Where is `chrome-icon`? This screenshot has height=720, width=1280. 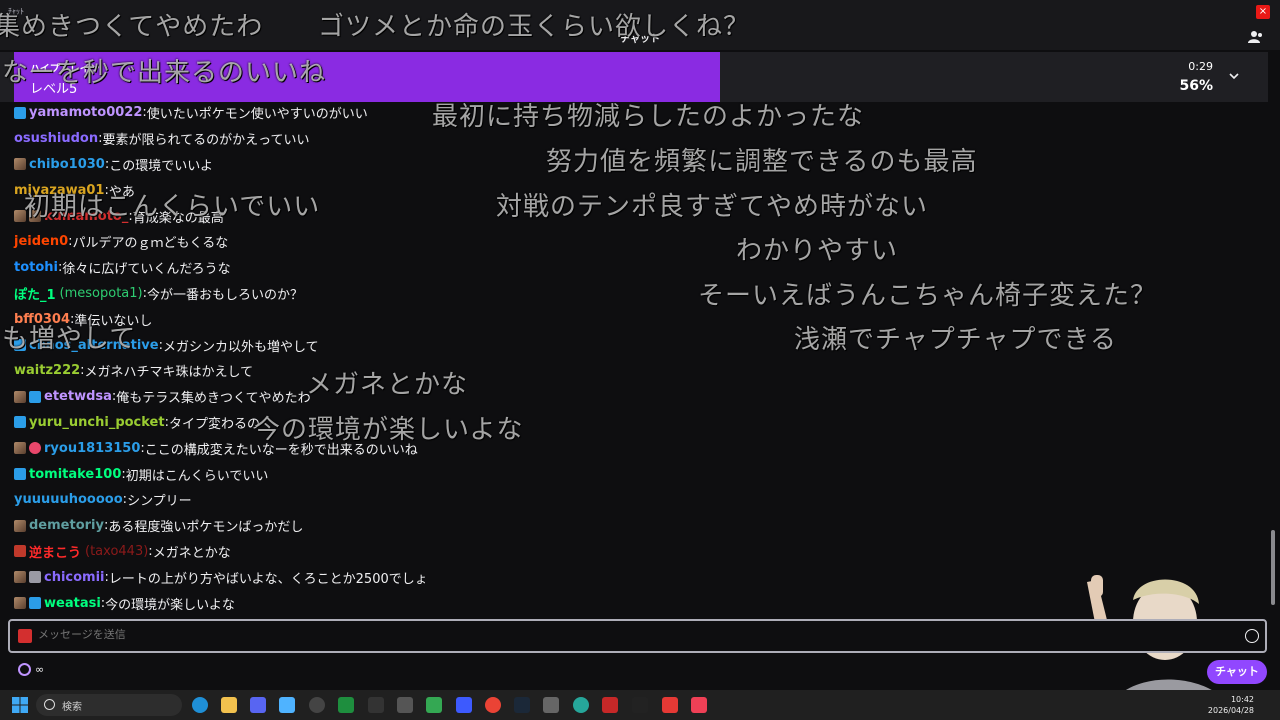
chrome-icon is located at coordinates (493, 705).